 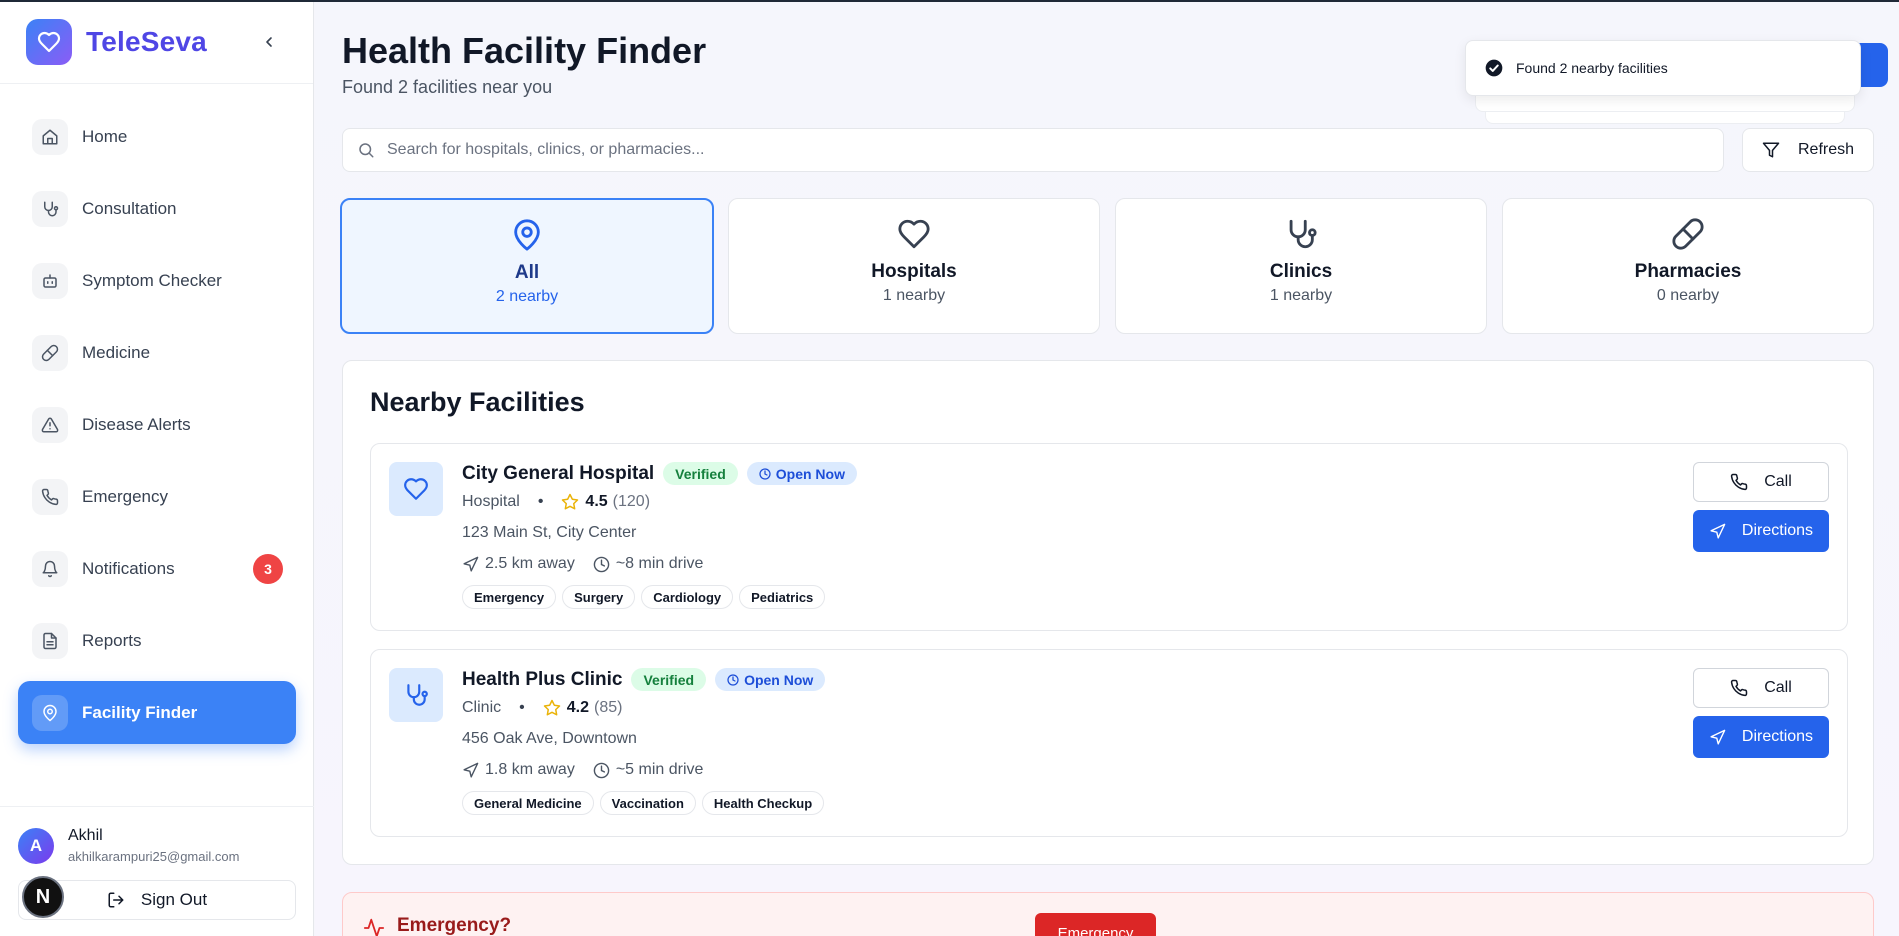 I want to click on heart-icon, so click(x=416, y=489).